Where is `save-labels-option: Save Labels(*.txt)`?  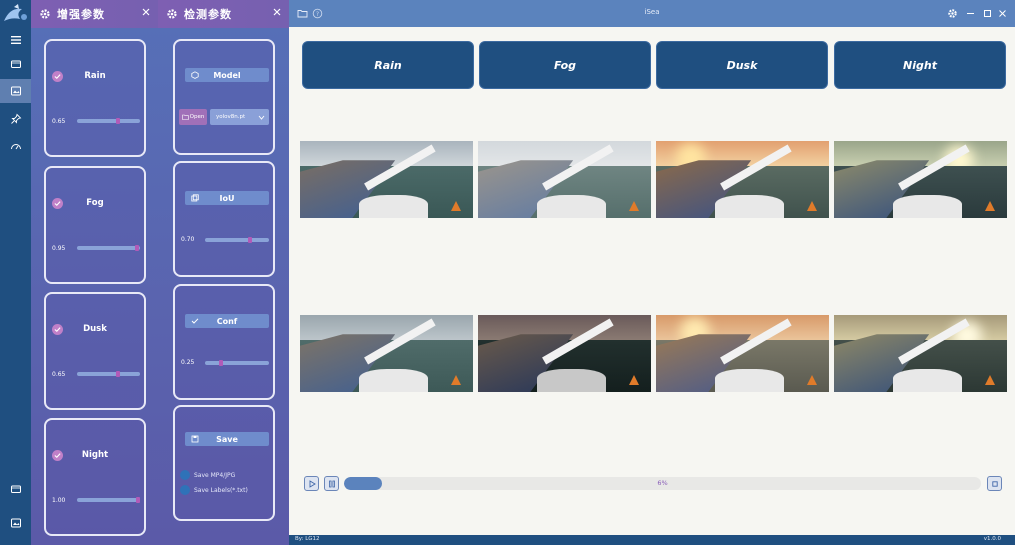 save-labels-option: Save Labels(*.txt) is located at coordinates (214, 490).